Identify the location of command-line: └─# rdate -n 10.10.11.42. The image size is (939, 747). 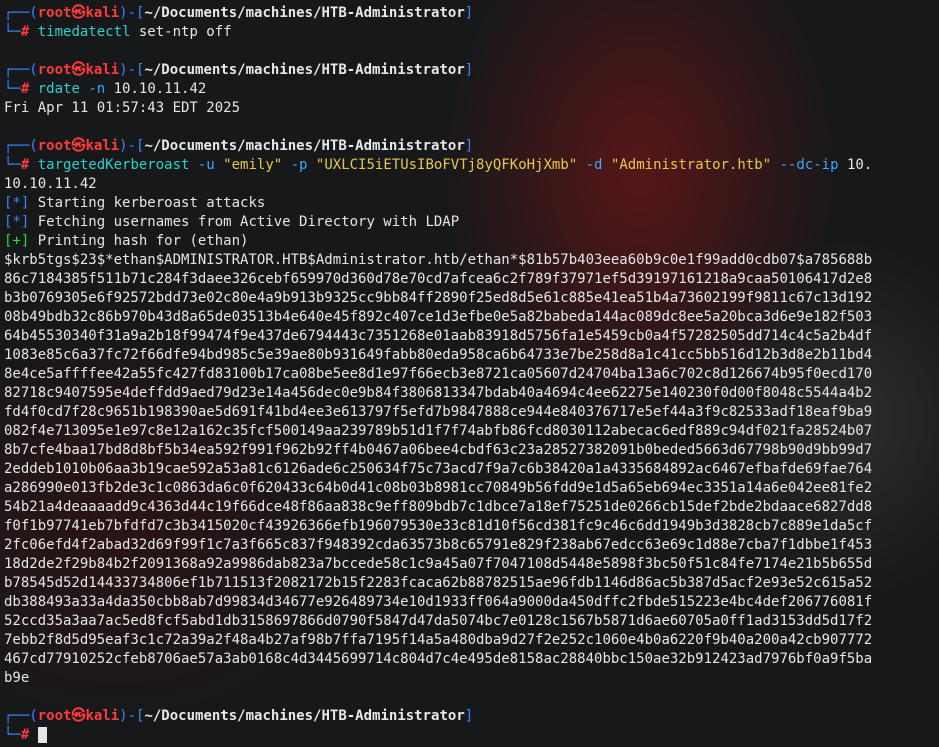
(469, 89).